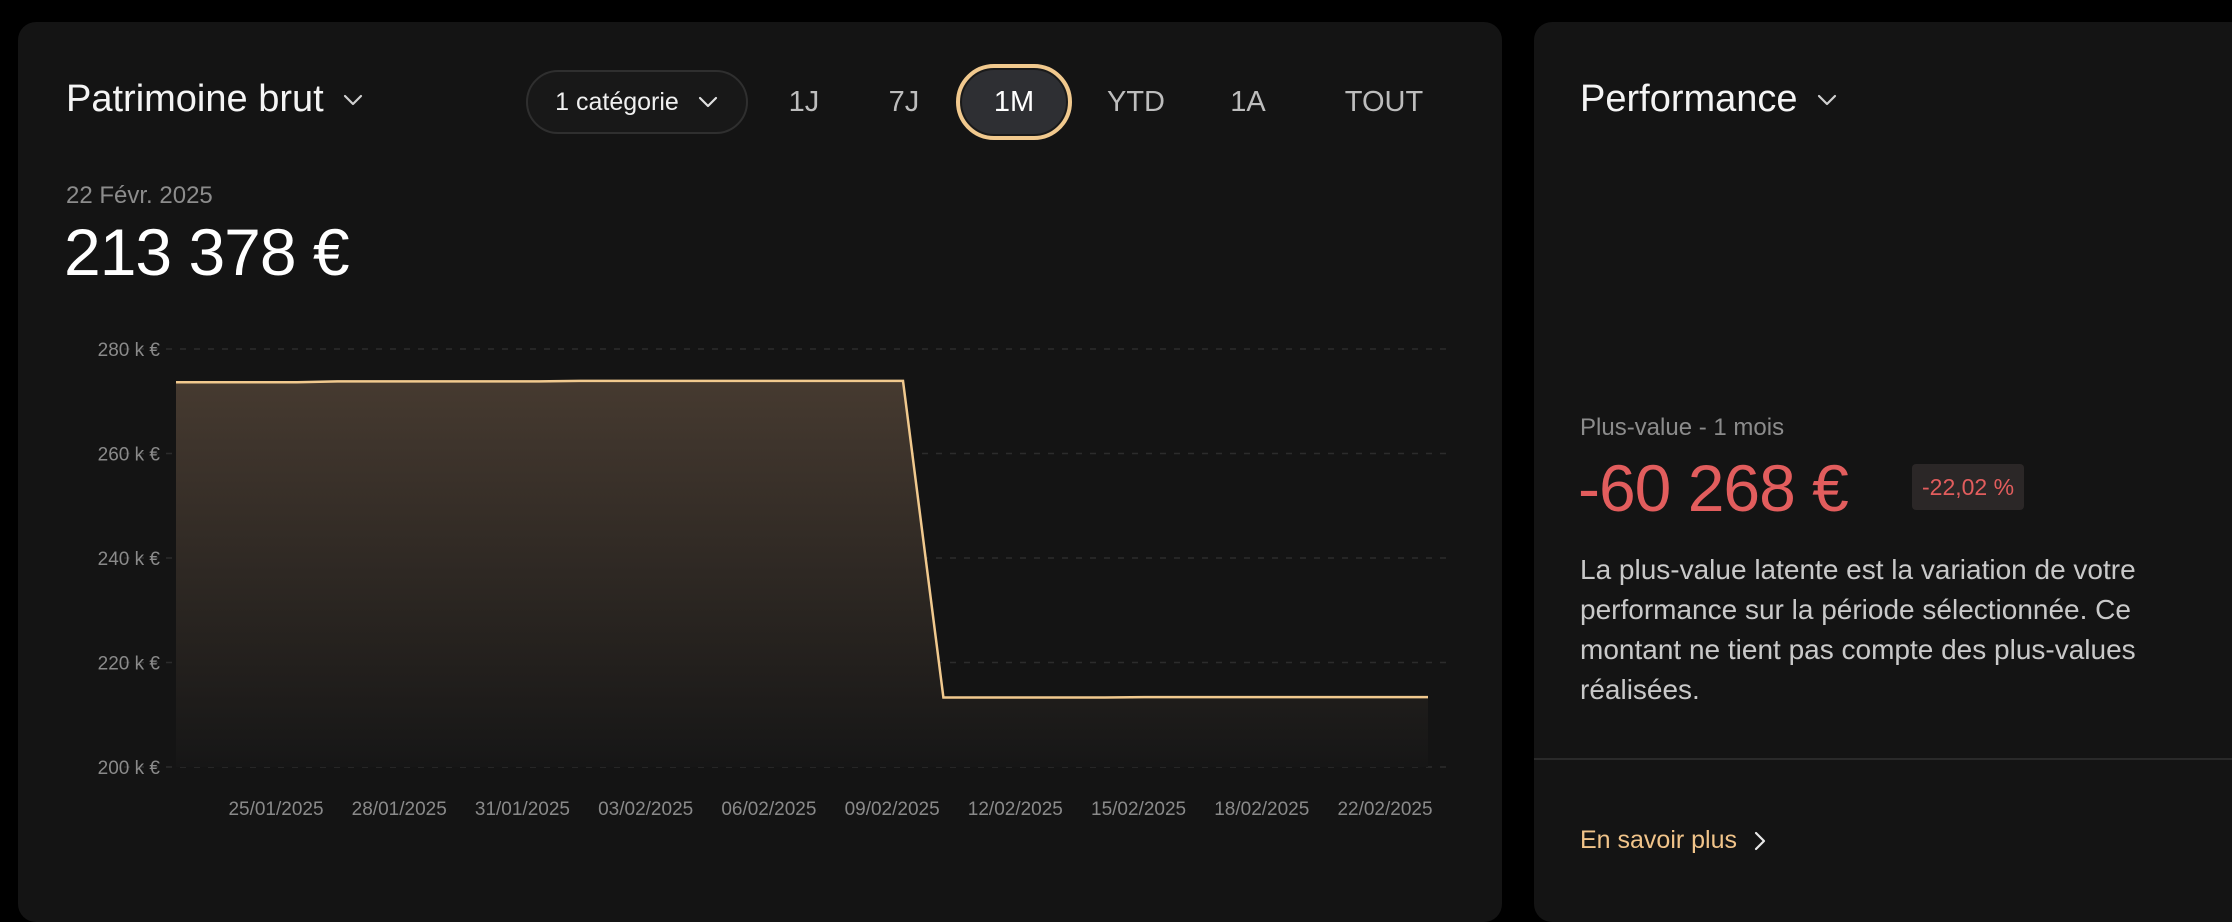  Describe the element at coordinates (522, 809) in the screenshot. I see `x-tick-label: 31/01/2025` at that location.